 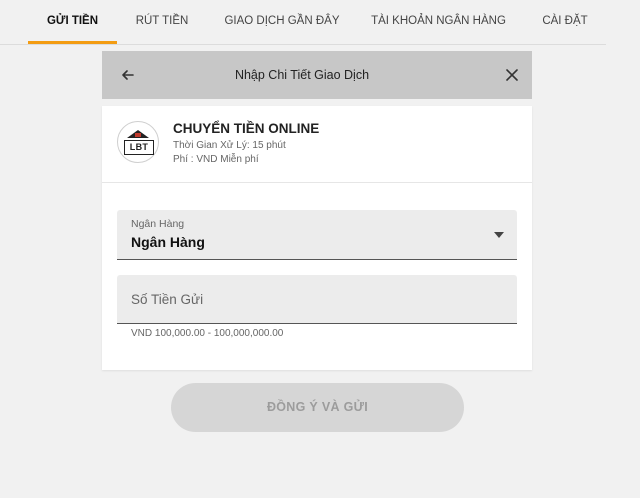 I want to click on bank-select-value: Ngân Hàng, so click(x=168, y=242).